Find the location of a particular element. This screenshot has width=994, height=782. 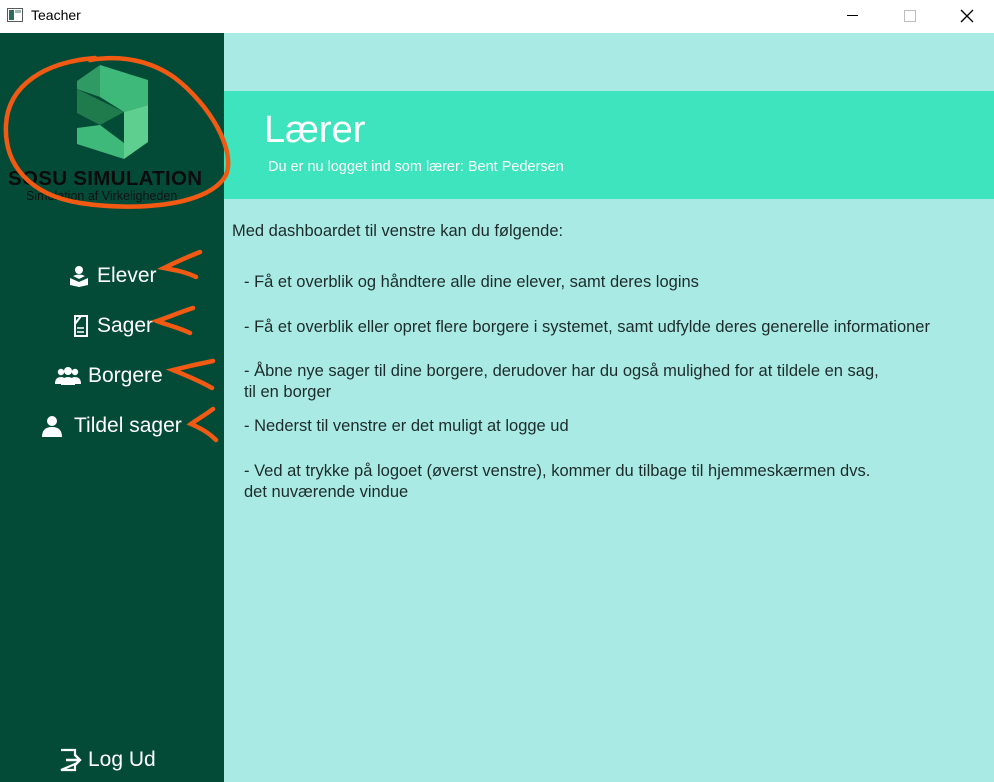

student-reading-icon is located at coordinates (79, 276).